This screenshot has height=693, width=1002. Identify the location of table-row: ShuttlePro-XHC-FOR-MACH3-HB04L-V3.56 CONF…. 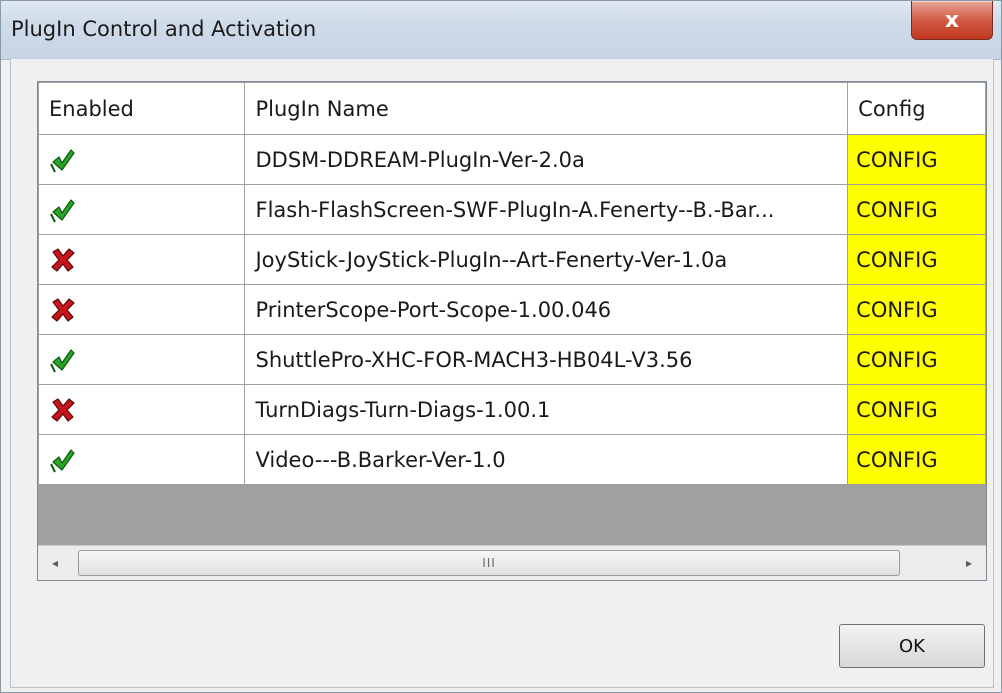
(512, 359).